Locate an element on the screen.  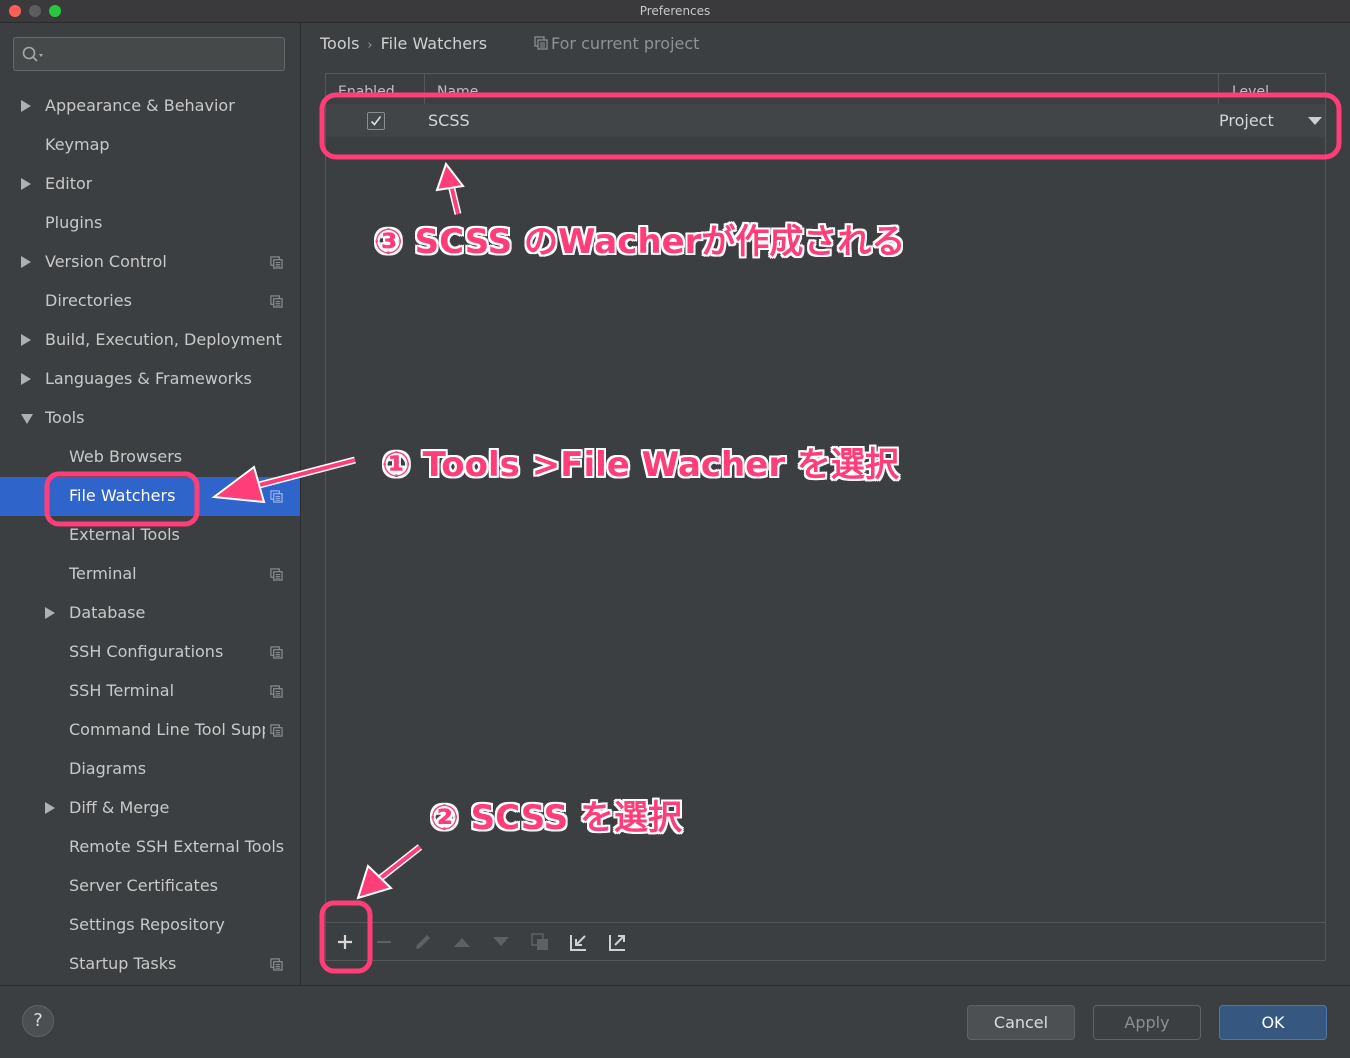
annotation-step2: ② SCSS を選択 is located at coordinates (556, 818).